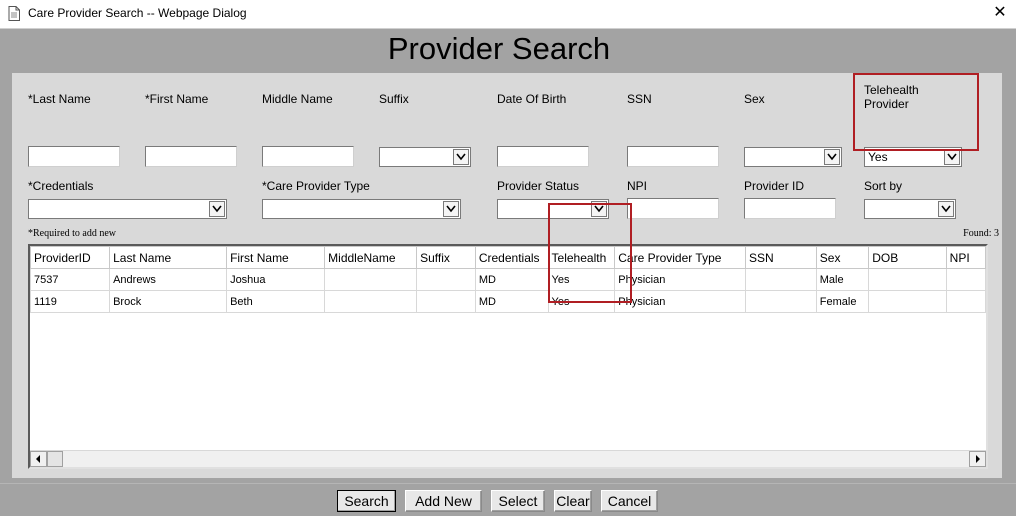 This screenshot has width=1016, height=516. I want to click on close-icon: ✕, so click(1000, 13).